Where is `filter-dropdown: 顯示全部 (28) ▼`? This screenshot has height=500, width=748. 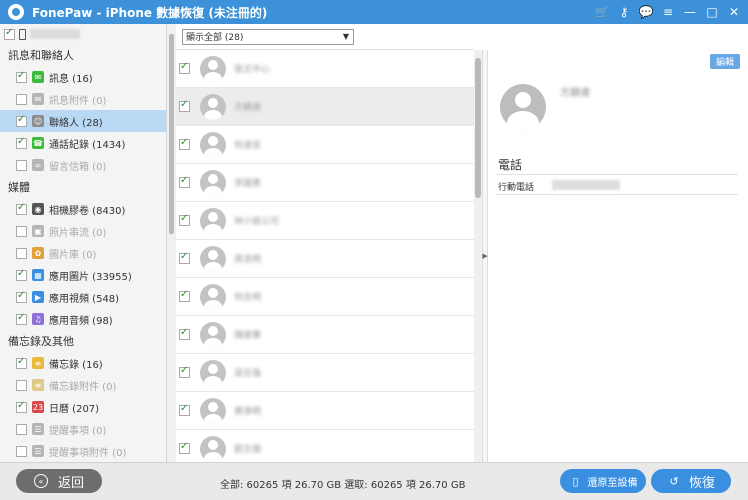 filter-dropdown: 顯示全部 (28) ▼ is located at coordinates (268, 36).